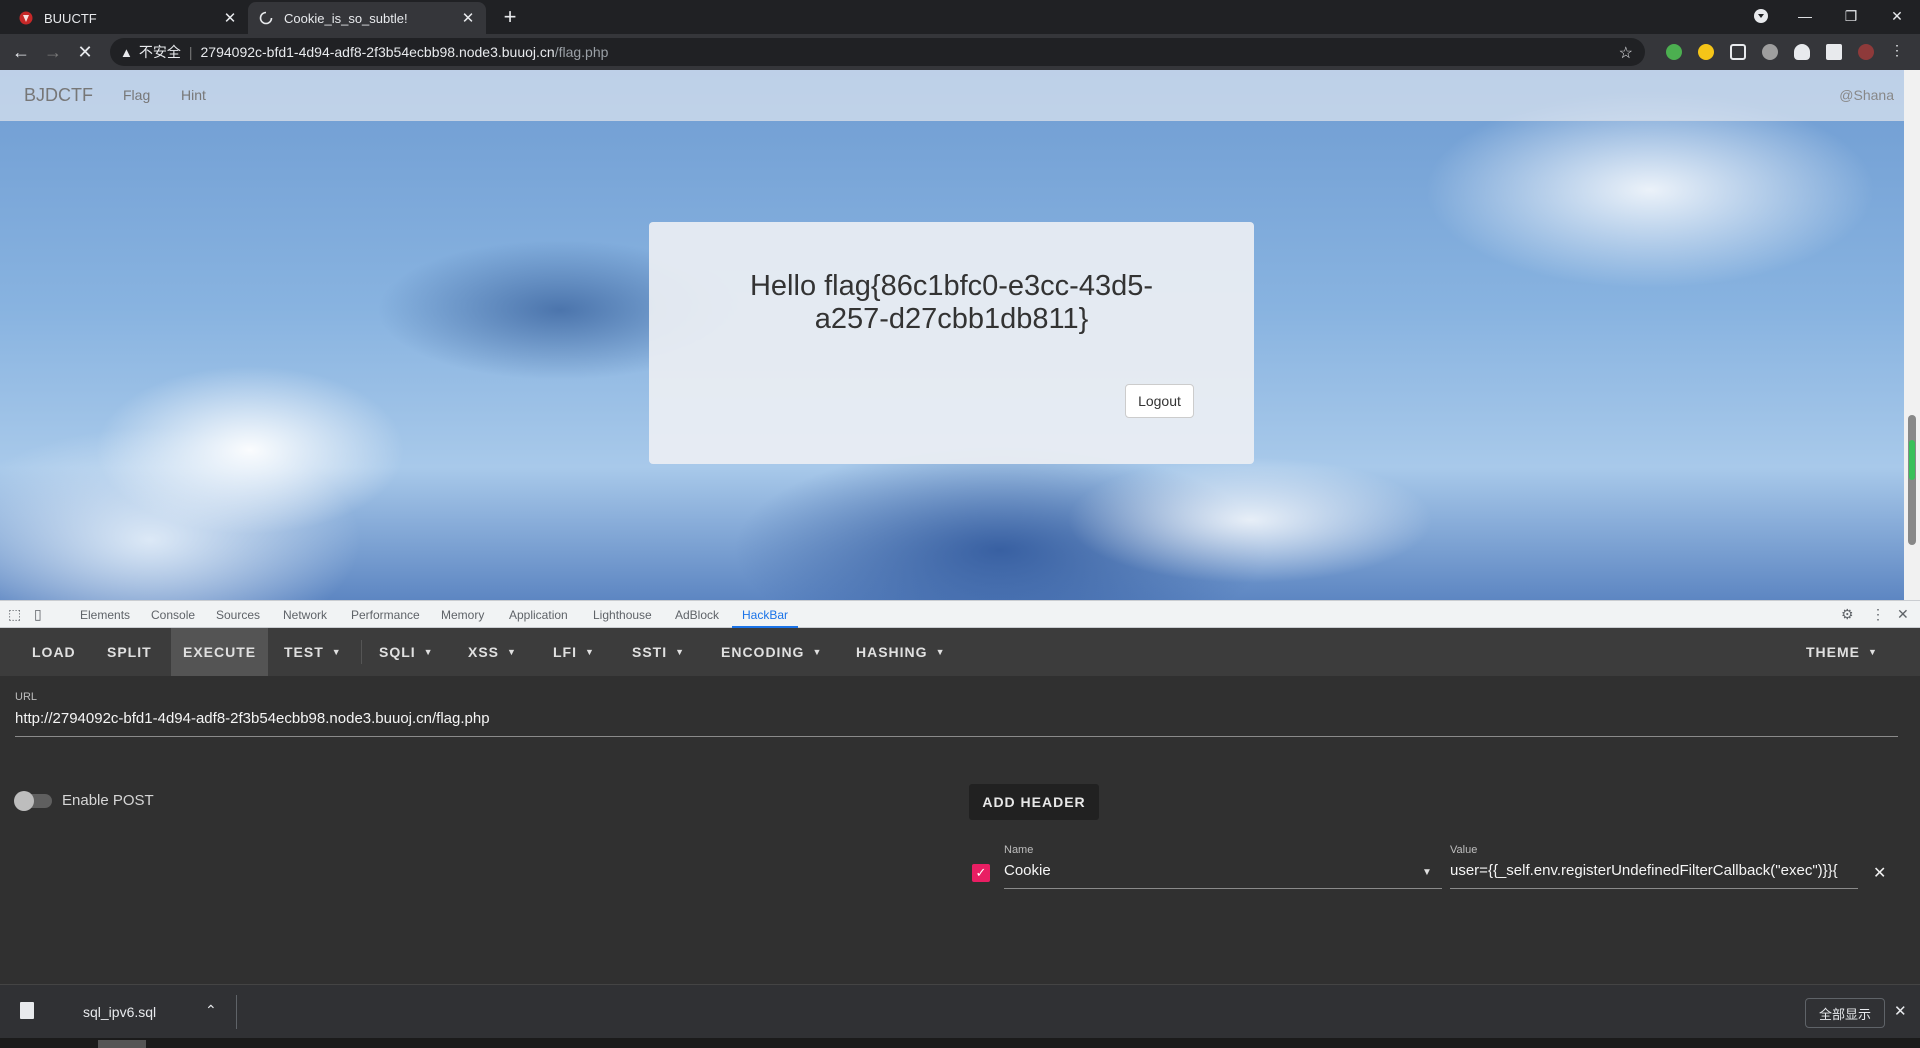  Describe the element at coordinates (58, 95) in the screenshot. I see `site-brand: BJDCTF` at that location.